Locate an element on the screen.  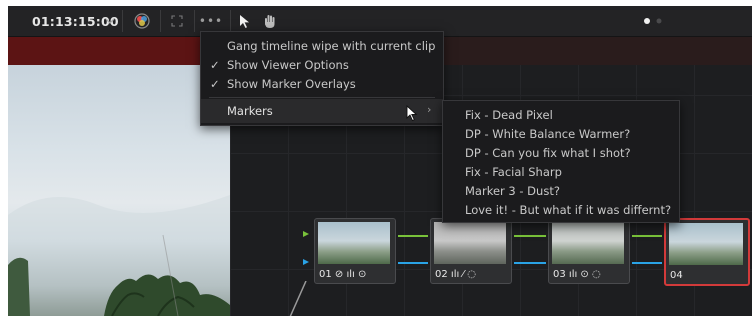
menu-item-show-marker-overlays: ✓ Show Marker Overlays is located at coordinates (322, 84).